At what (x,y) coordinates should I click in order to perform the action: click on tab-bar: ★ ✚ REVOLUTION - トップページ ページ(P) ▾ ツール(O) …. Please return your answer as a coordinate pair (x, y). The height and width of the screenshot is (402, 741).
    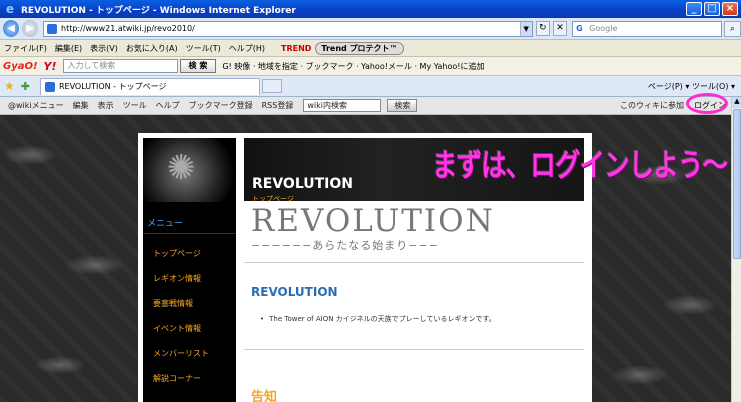
    Looking at the image, I should click on (370, 86).